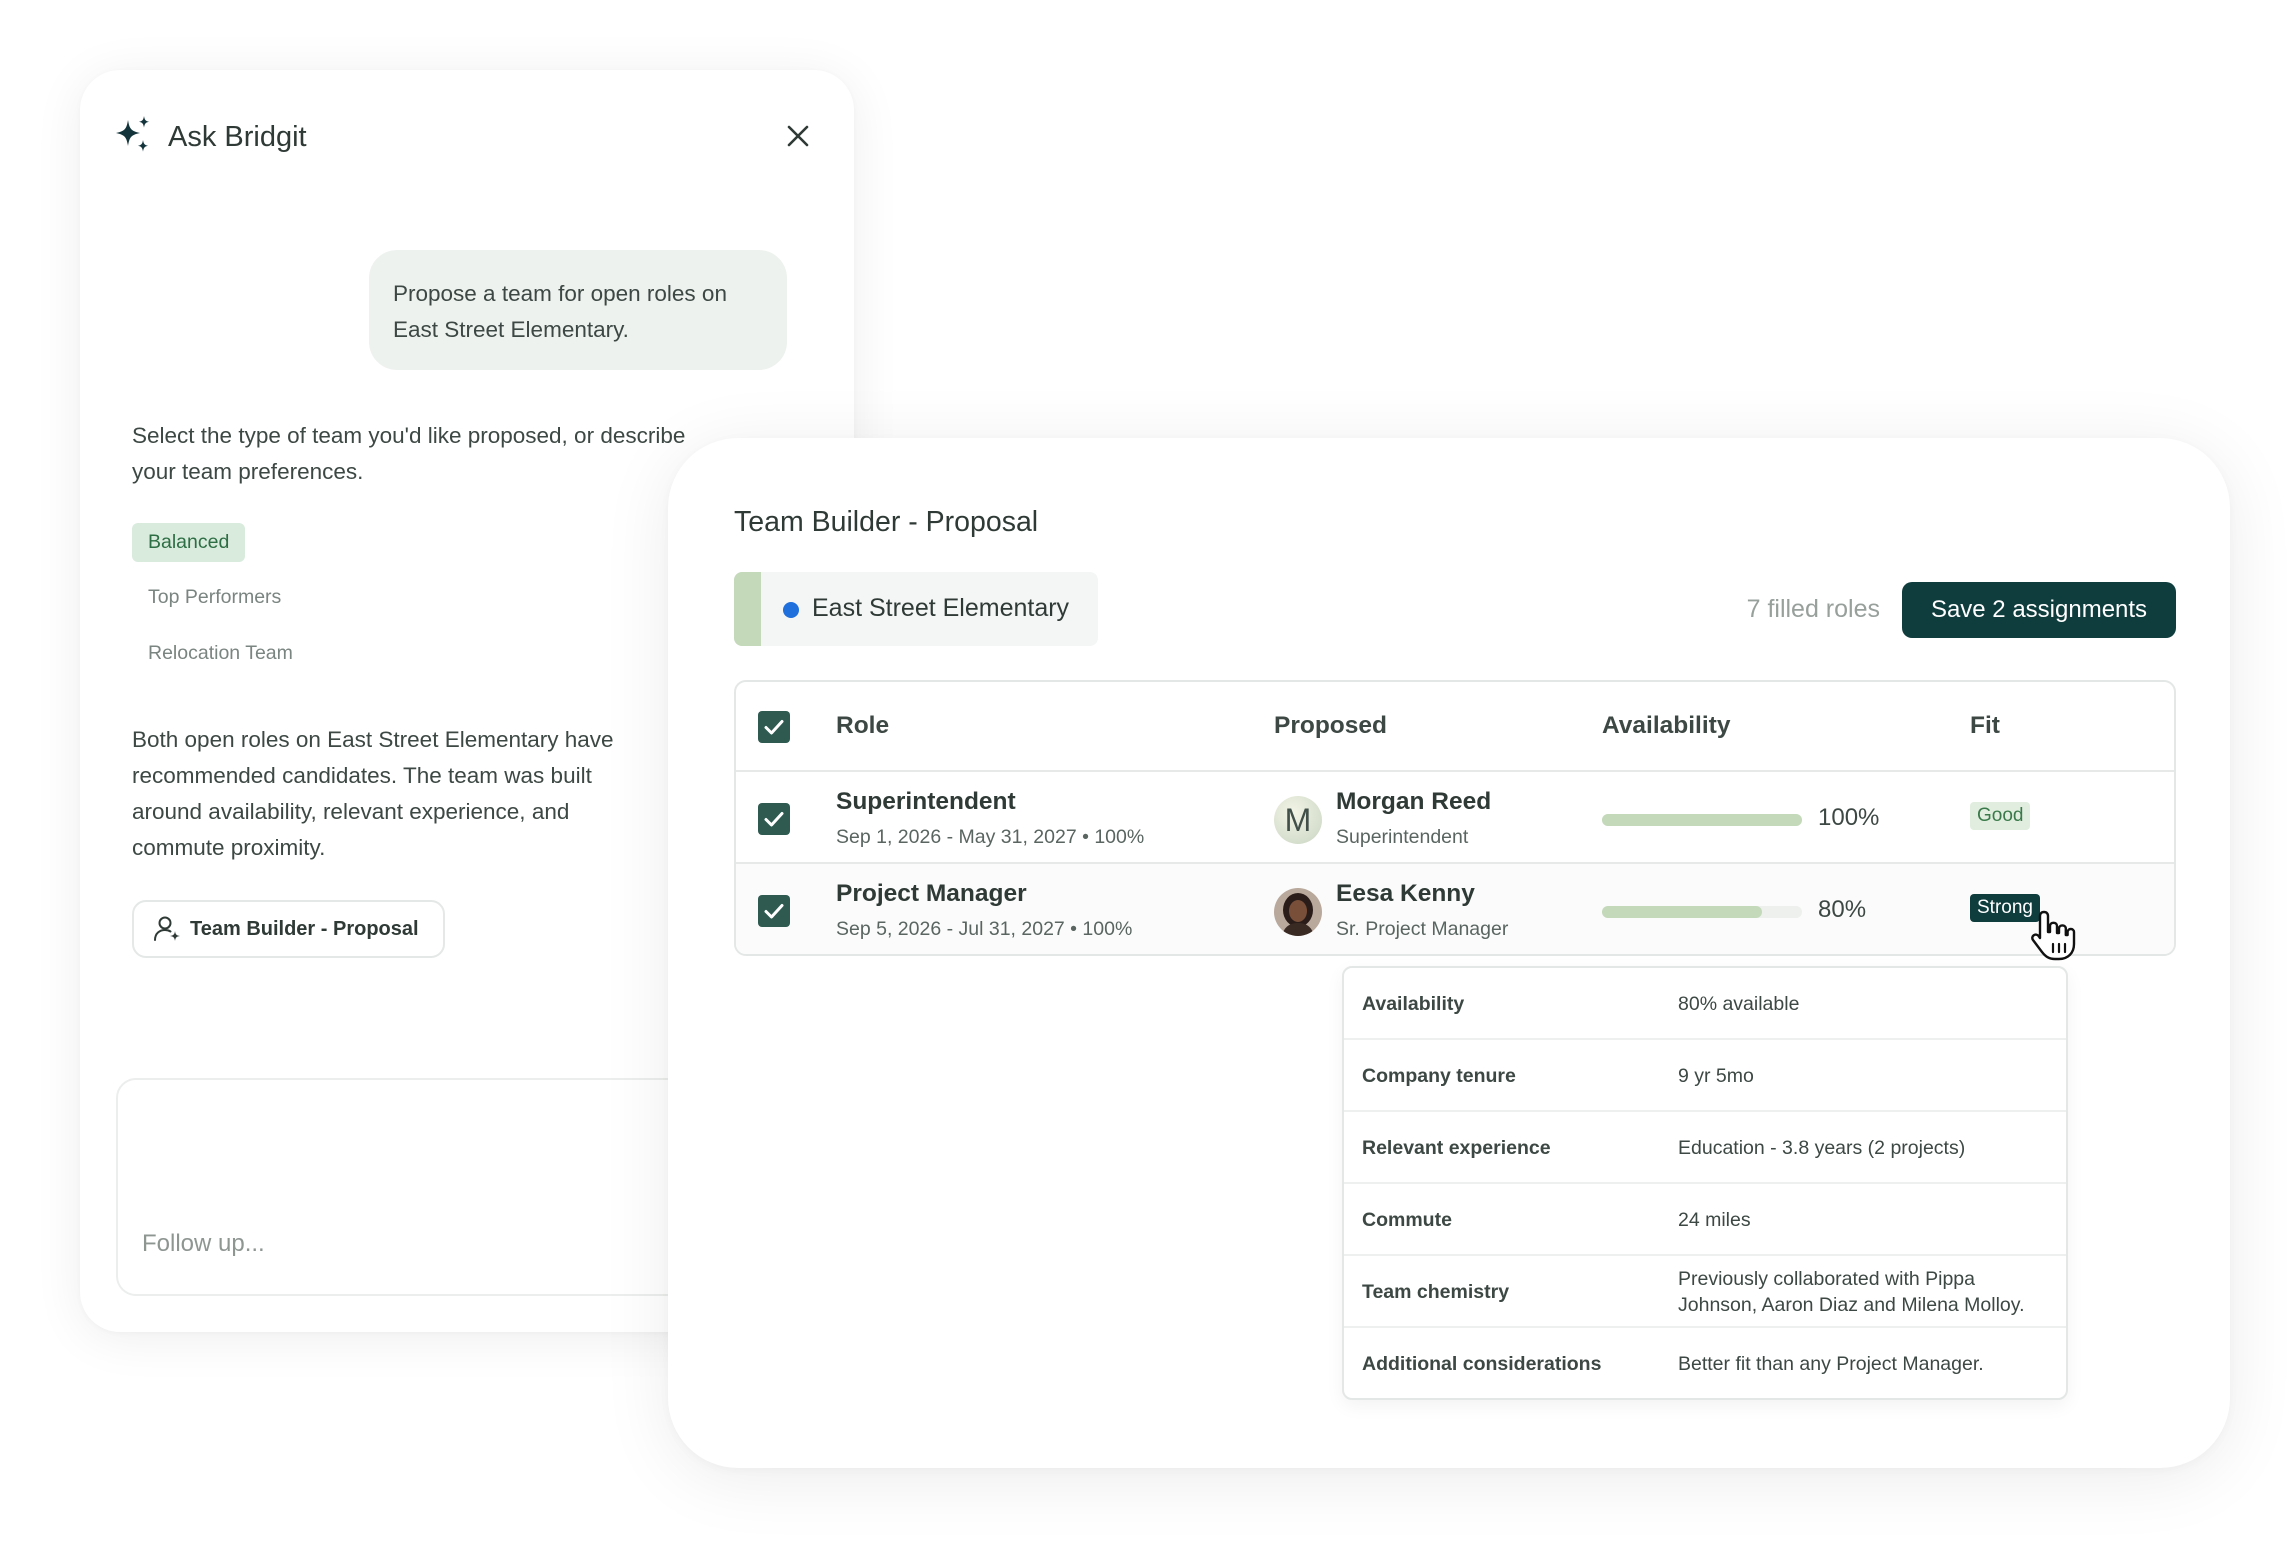 Image resolution: width=2296 pixels, height=1542 pixels. What do you see at coordinates (1849, 817) in the screenshot?
I see `availability-value: 100%` at bounding box center [1849, 817].